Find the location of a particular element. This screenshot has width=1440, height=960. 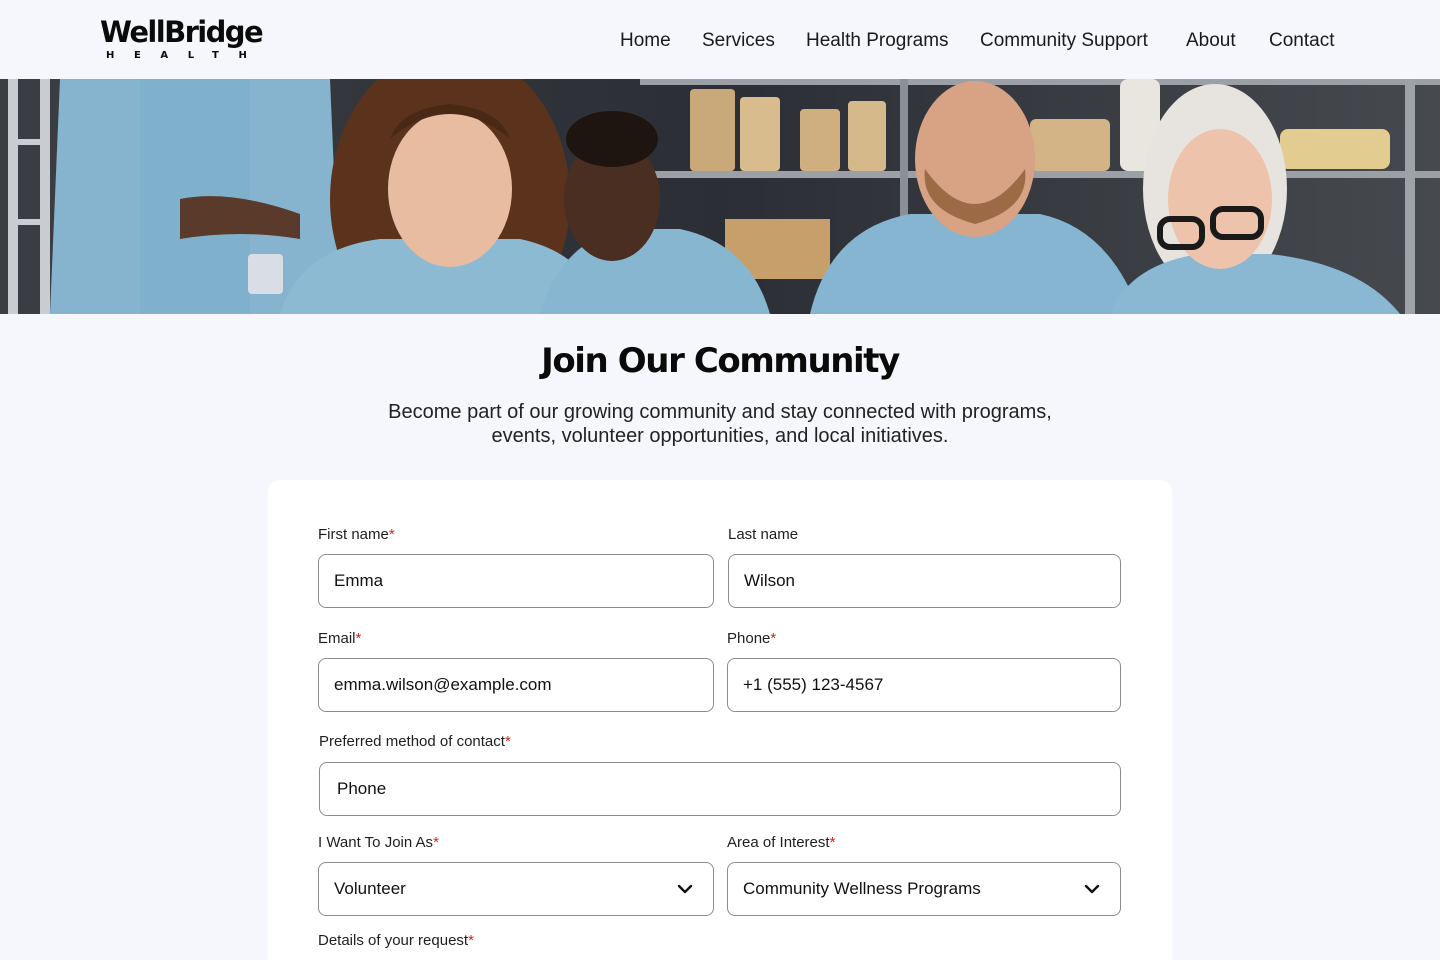

email-label-text: Email is located at coordinates (337, 638).